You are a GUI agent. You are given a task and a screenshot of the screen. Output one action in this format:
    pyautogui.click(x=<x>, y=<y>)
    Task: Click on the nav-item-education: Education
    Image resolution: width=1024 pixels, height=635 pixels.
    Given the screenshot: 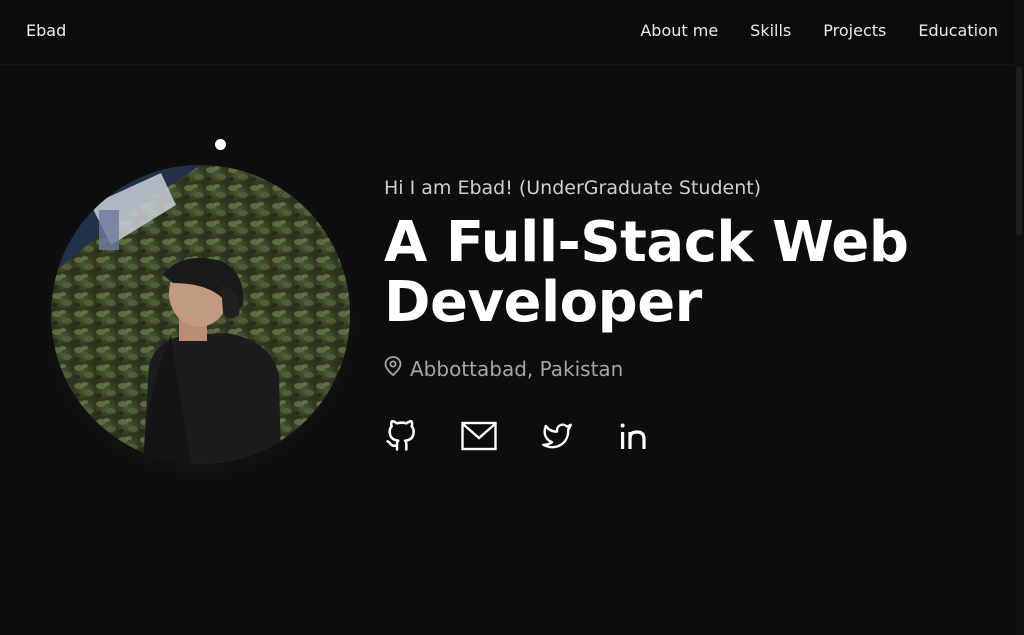 What is the action you would take?
    pyautogui.click(x=958, y=30)
    